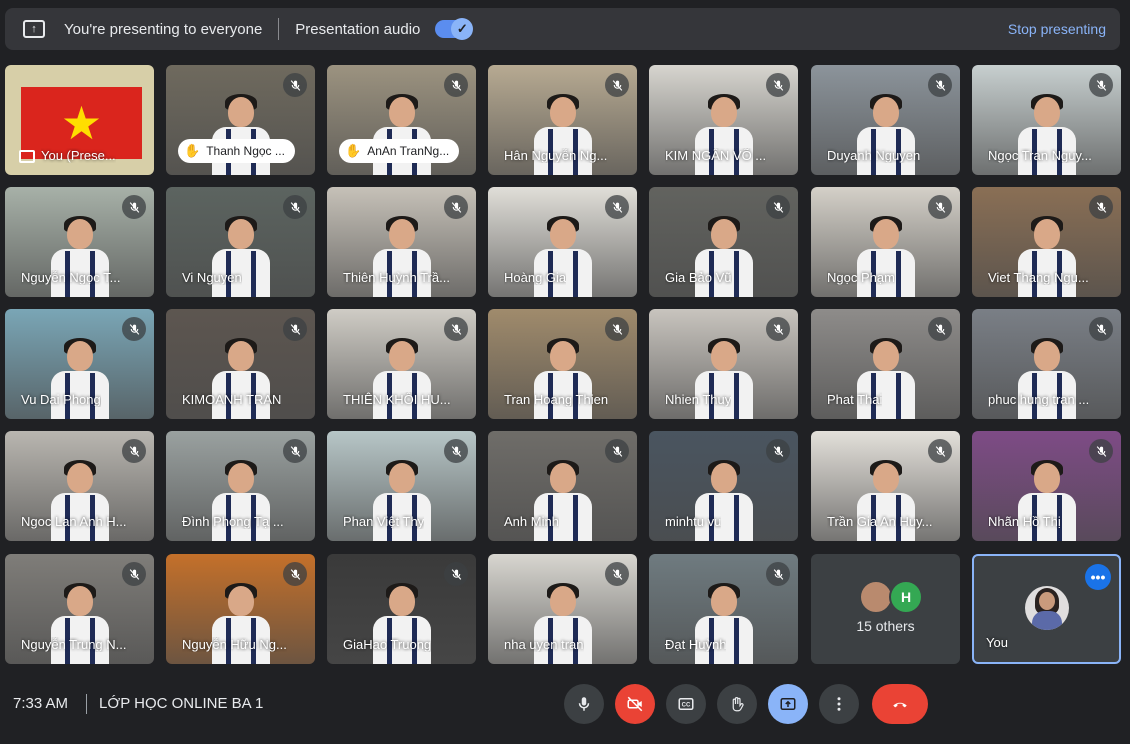  I want to click on participant-tile: Duyanh Nguyen, so click(885, 120).